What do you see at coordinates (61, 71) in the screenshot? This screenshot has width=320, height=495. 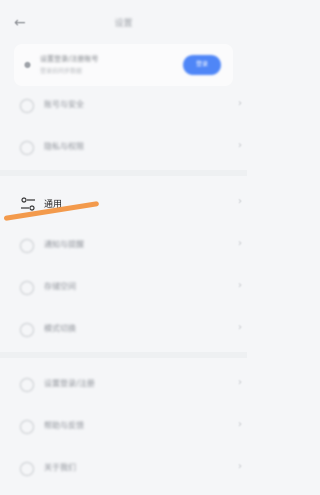 I see `login-subtitle: 登录后同步数据` at bounding box center [61, 71].